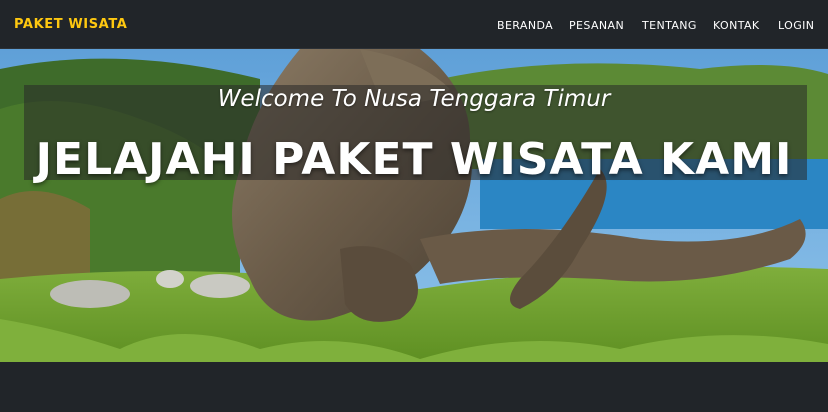 The height and width of the screenshot is (412, 828). Describe the element at coordinates (414, 159) in the screenshot. I see `hero-title: JELAJAHI PAKET WISATA KAMI` at that location.